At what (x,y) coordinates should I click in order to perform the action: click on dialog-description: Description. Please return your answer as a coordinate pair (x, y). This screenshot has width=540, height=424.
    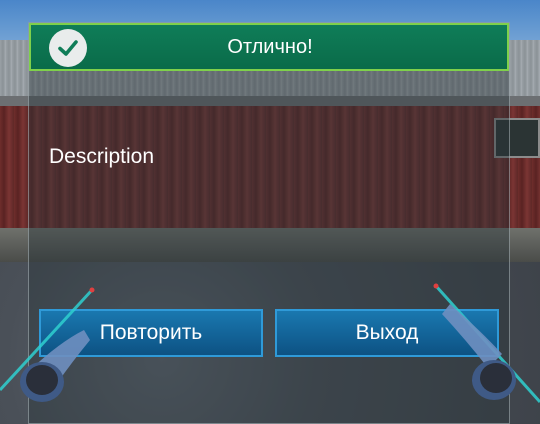
    Looking at the image, I should click on (102, 156).